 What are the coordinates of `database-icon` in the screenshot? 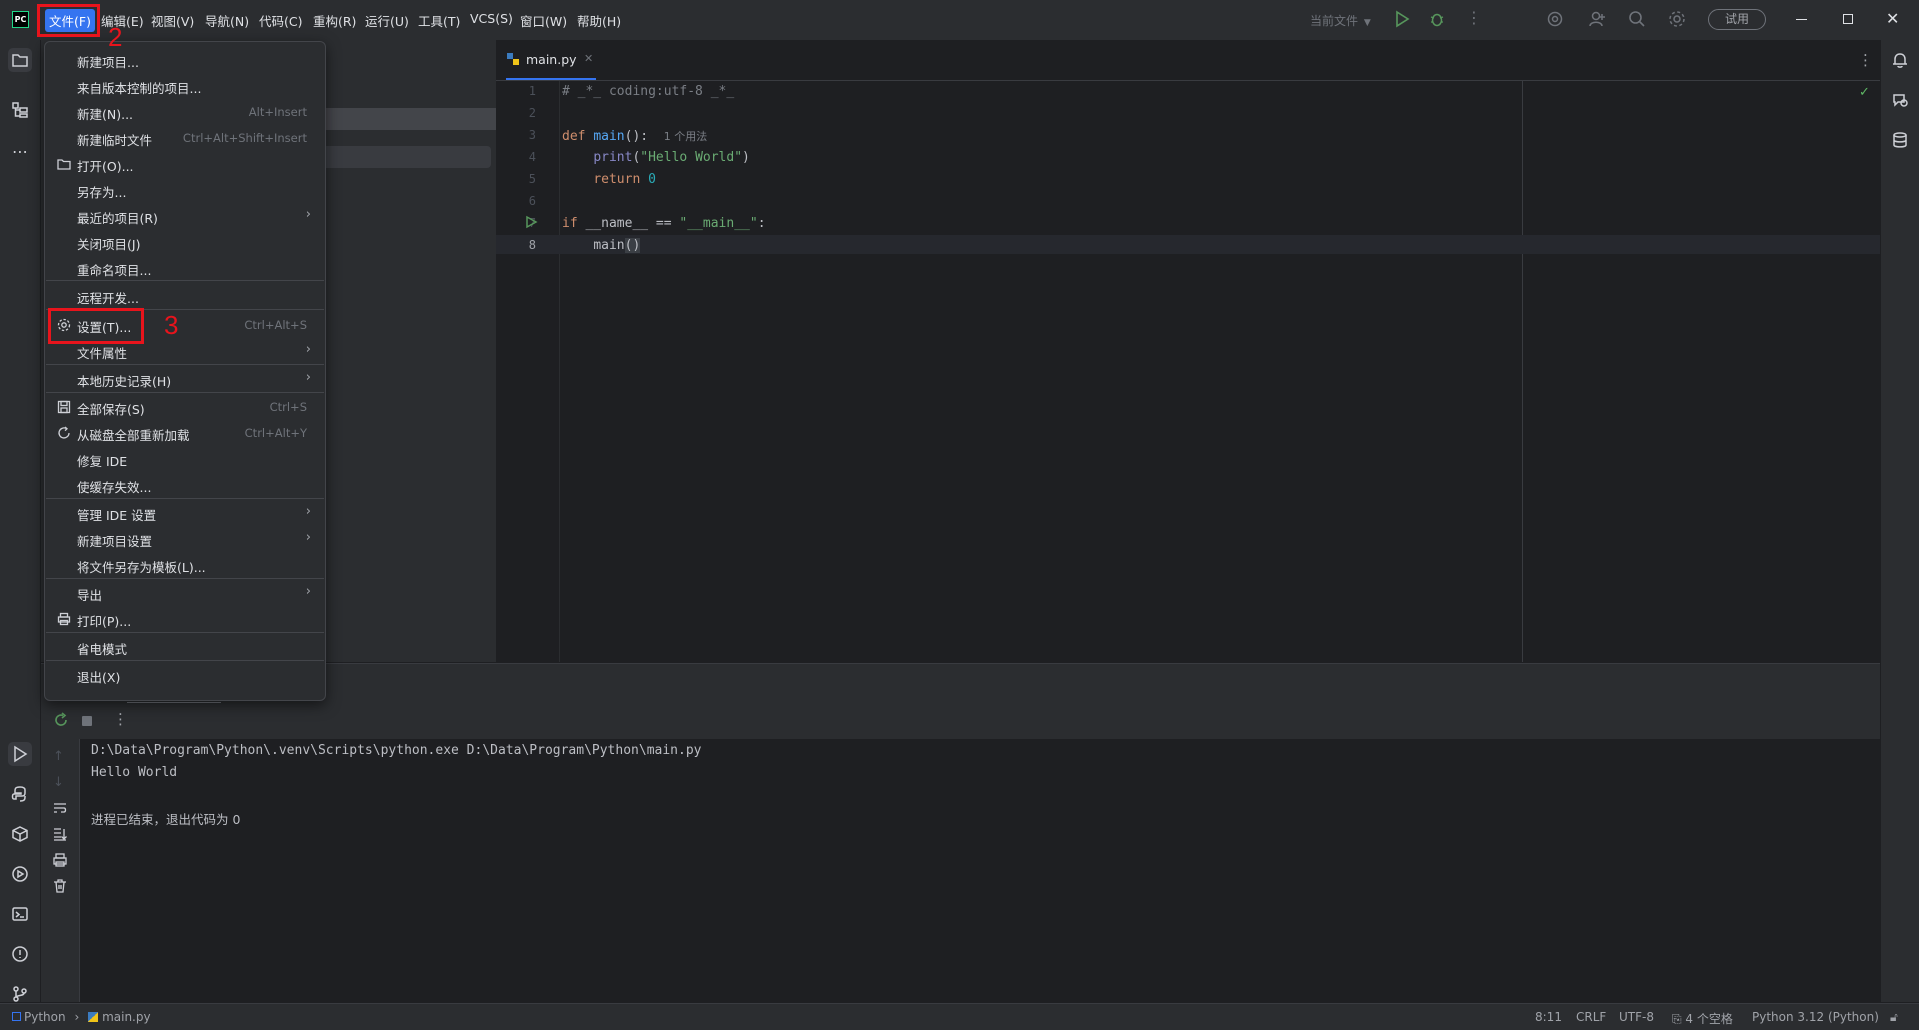 It's located at (1900, 140).